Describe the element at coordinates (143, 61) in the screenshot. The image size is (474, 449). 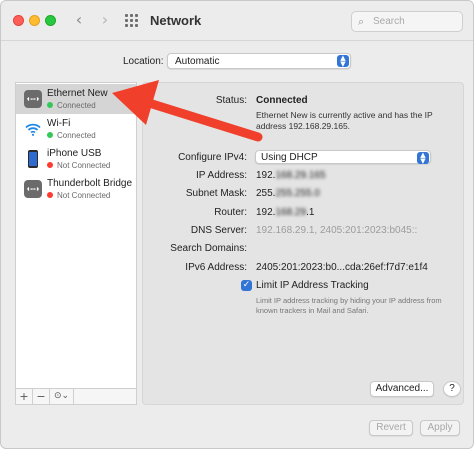
I see `location-label: Location:` at that location.